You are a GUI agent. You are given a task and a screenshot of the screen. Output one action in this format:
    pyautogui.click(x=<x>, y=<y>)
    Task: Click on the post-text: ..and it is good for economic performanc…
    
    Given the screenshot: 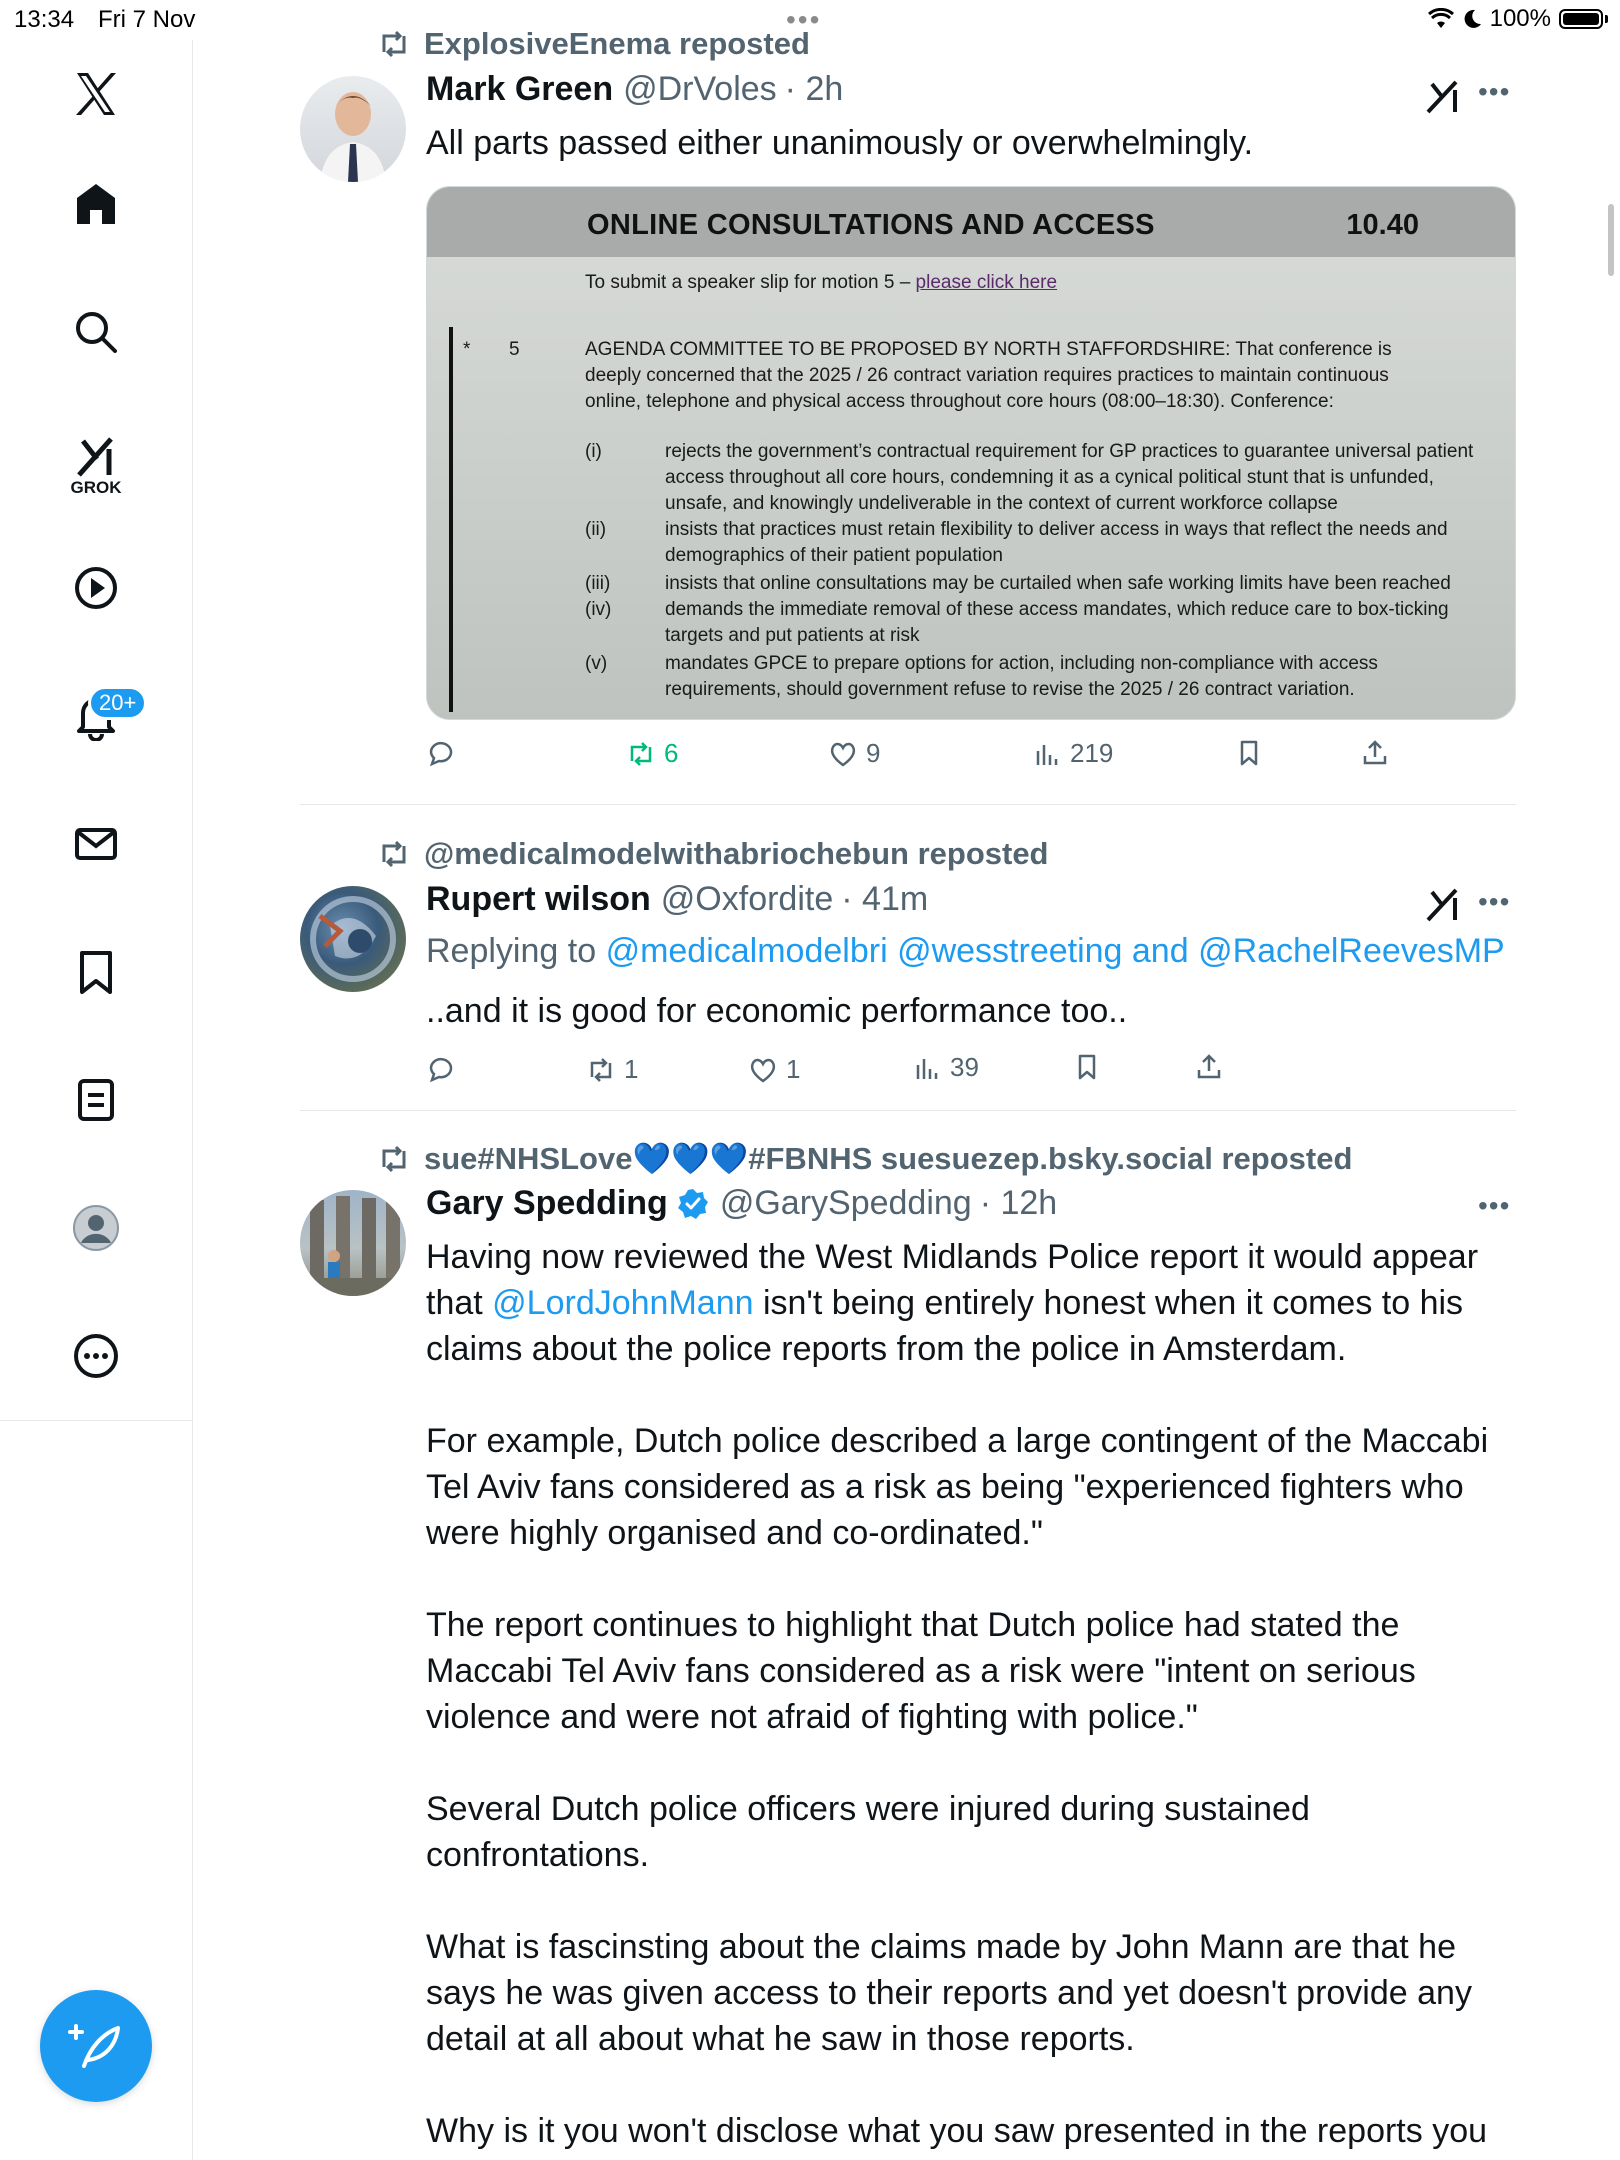 What is the action you would take?
    pyautogui.click(x=777, y=1011)
    